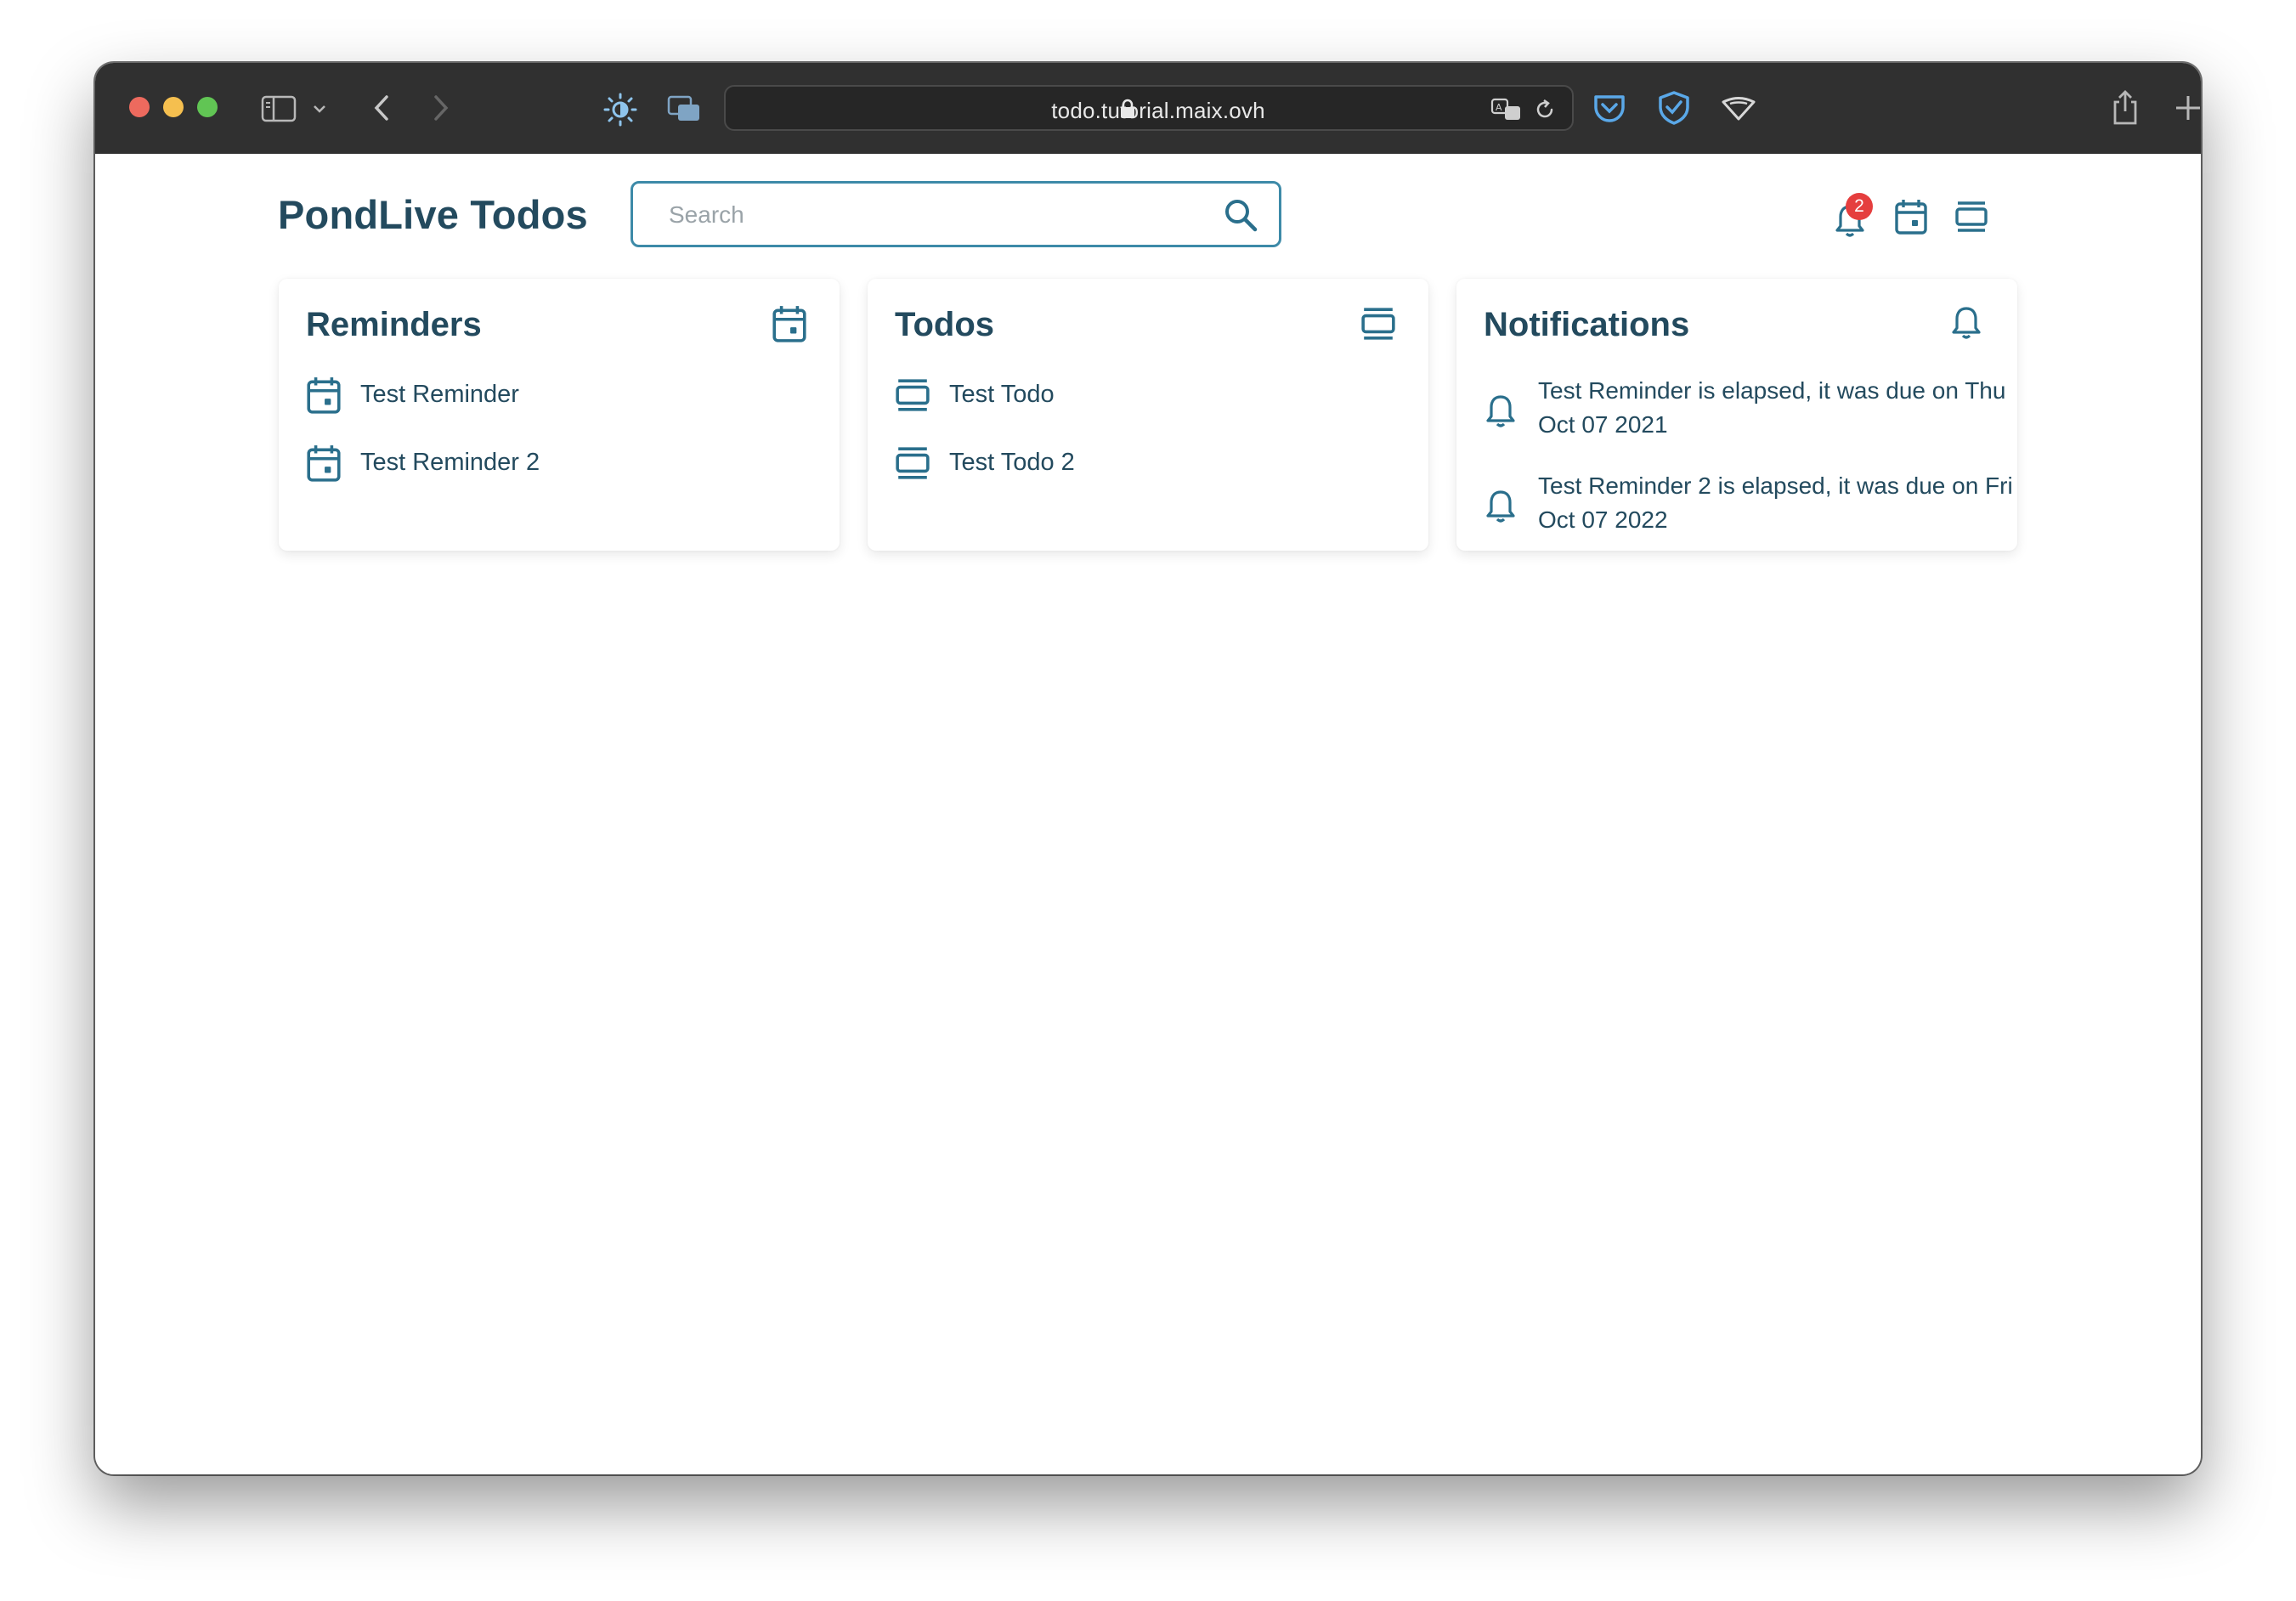 The height and width of the screenshot is (1601, 2296). Describe the element at coordinates (450, 463) in the screenshot. I see `reminder-label: Test Reminder 2` at that location.